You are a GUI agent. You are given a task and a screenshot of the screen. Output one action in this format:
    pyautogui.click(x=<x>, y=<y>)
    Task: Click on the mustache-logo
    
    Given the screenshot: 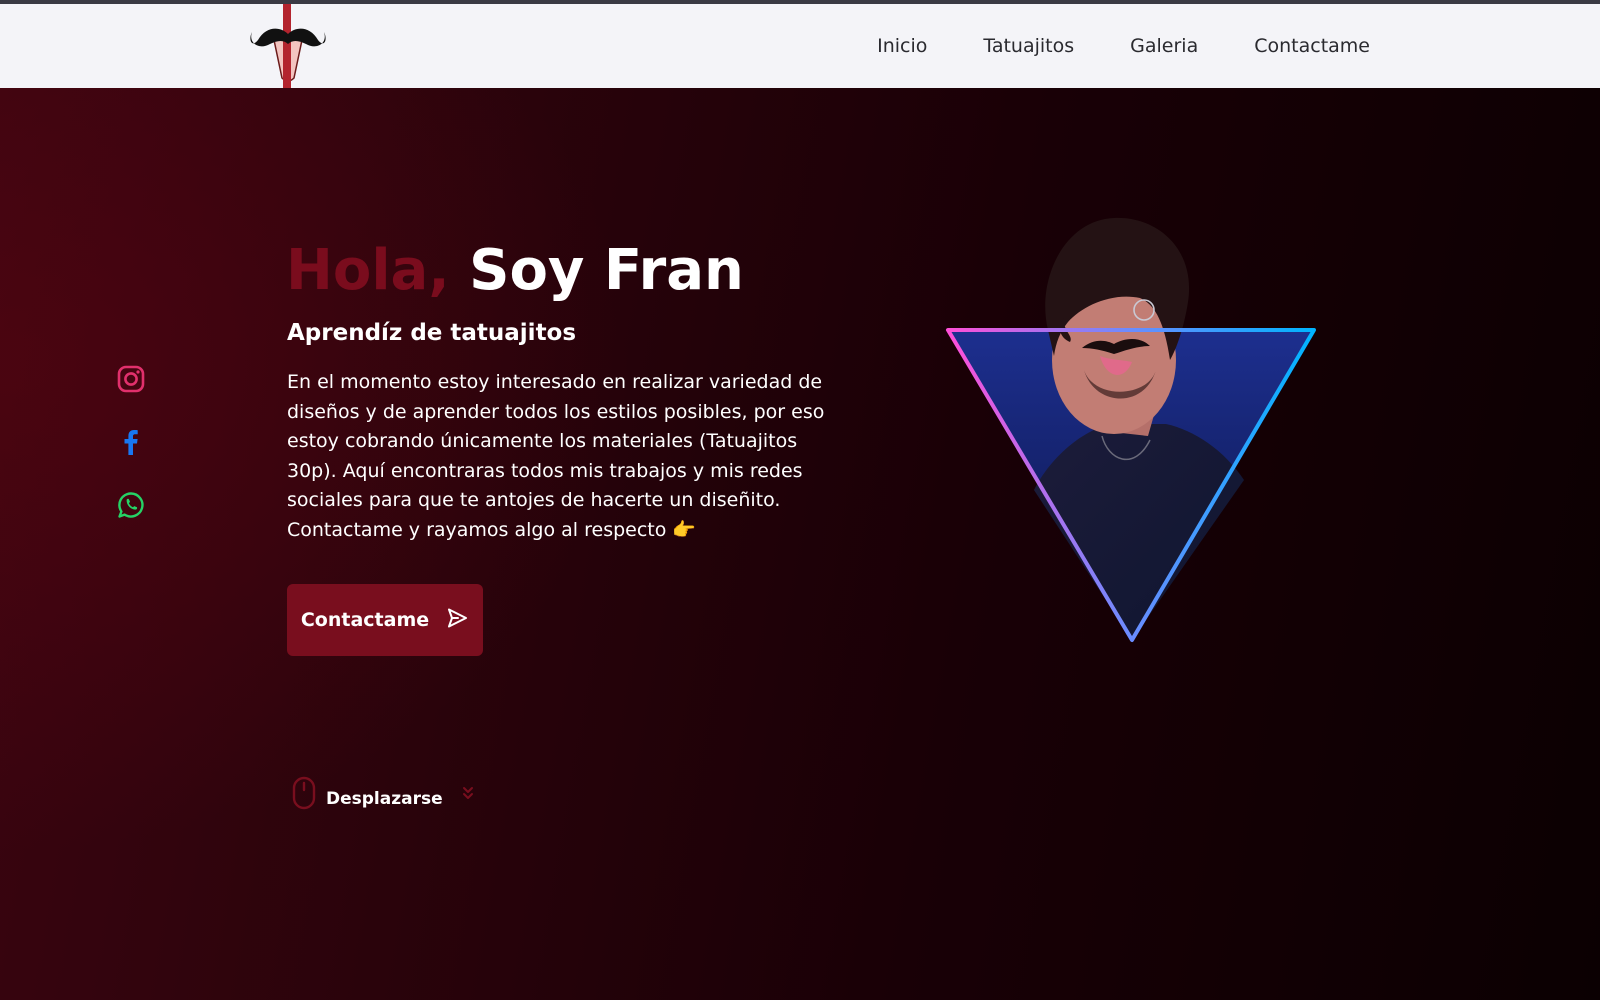 What is the action you would take?
    pyautogui.click(x=288, y=46)
    